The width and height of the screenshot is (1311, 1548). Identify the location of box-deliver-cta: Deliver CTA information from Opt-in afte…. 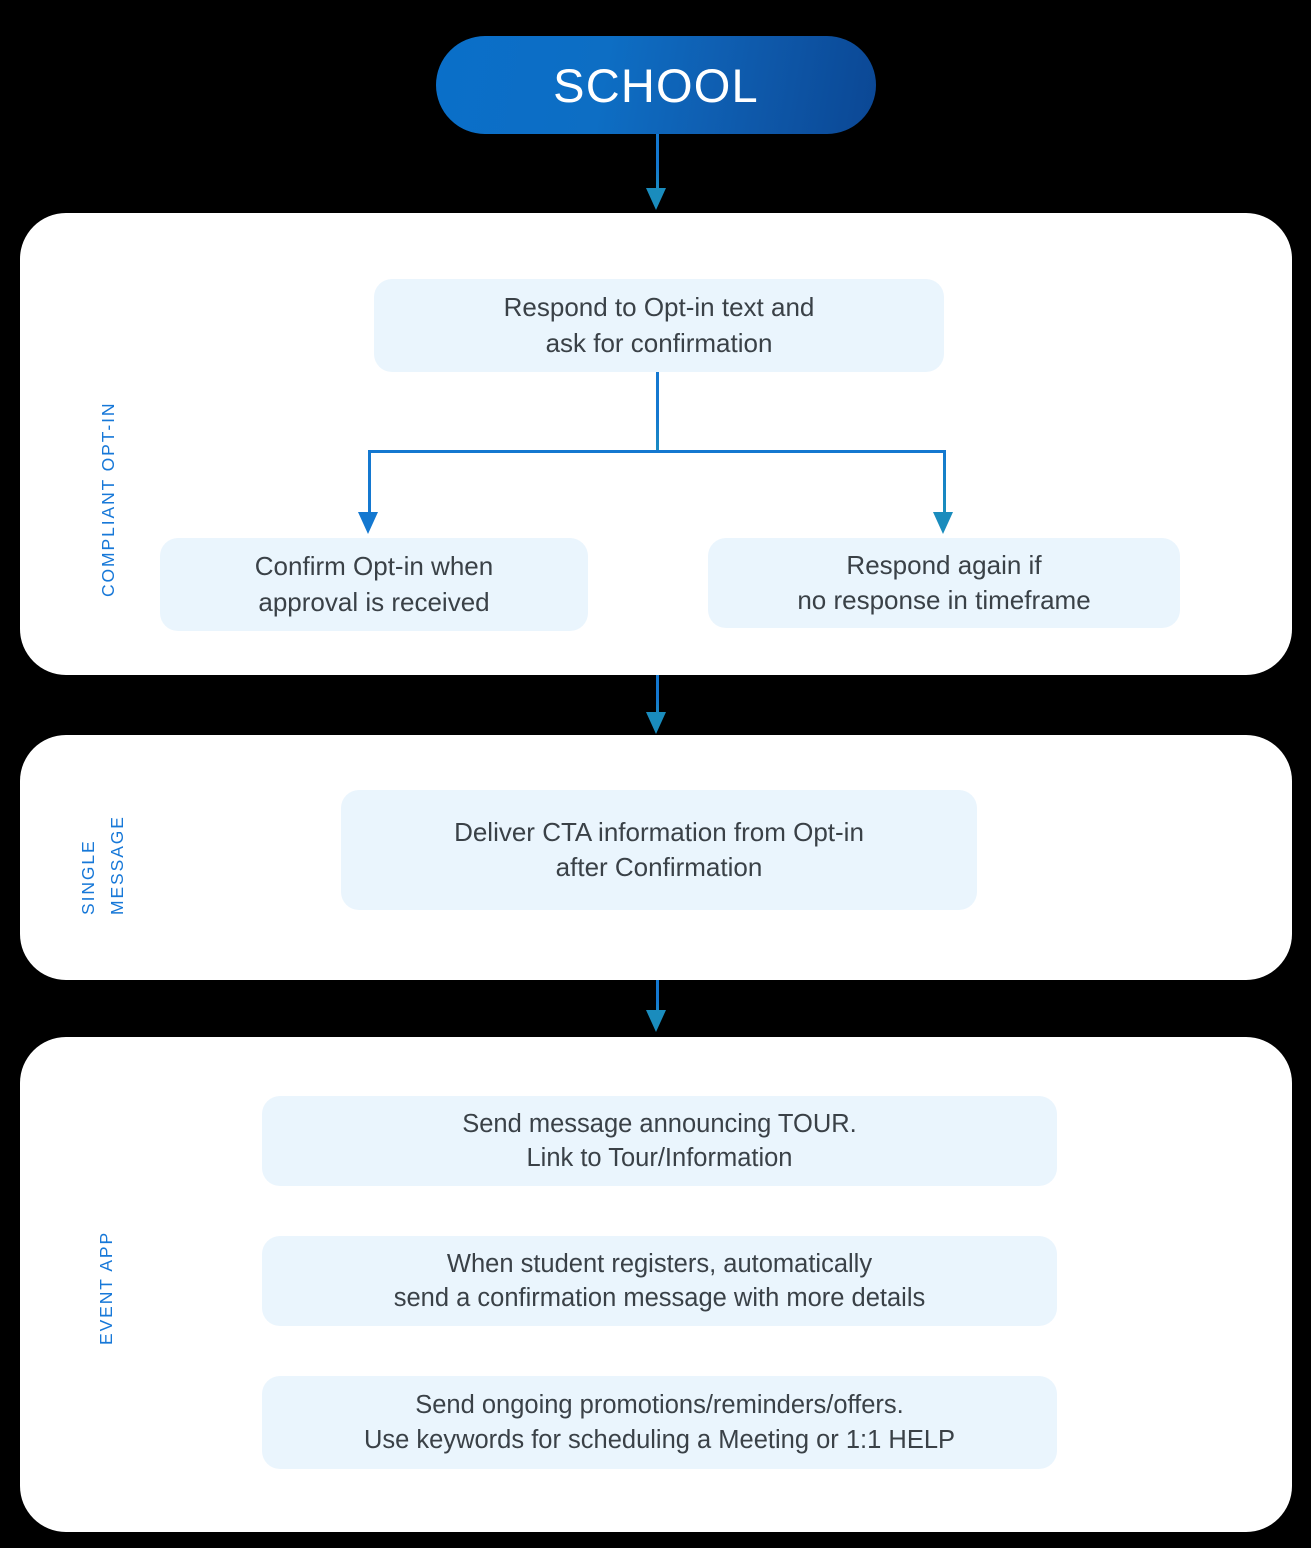
(659, 850).